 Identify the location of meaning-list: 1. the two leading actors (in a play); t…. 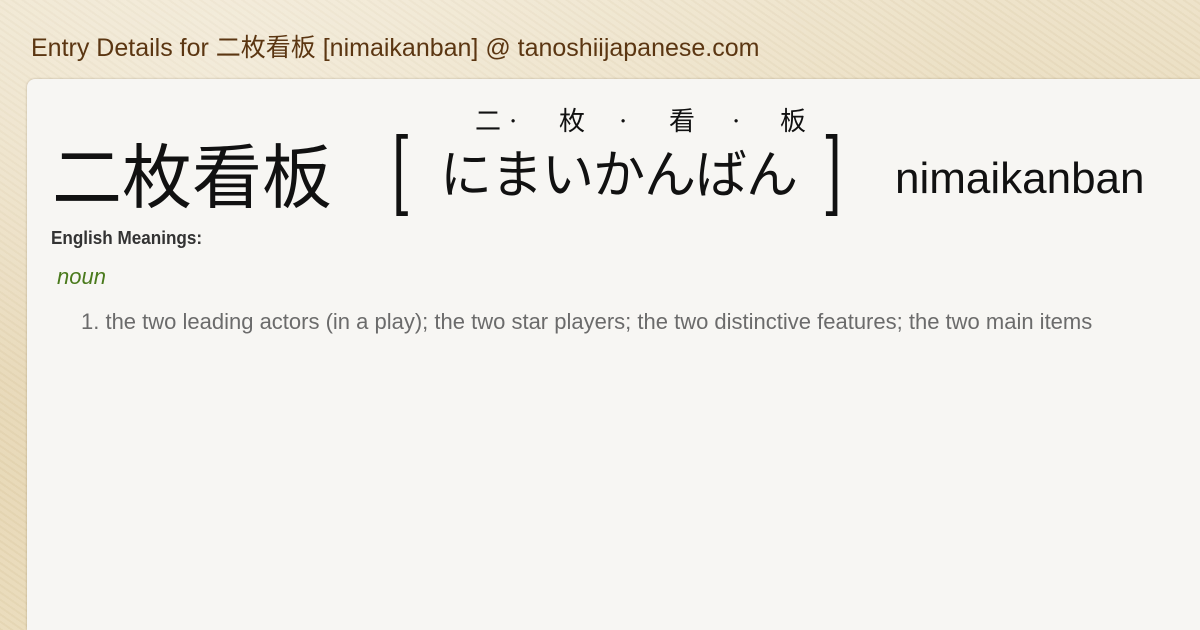
(586, 322).